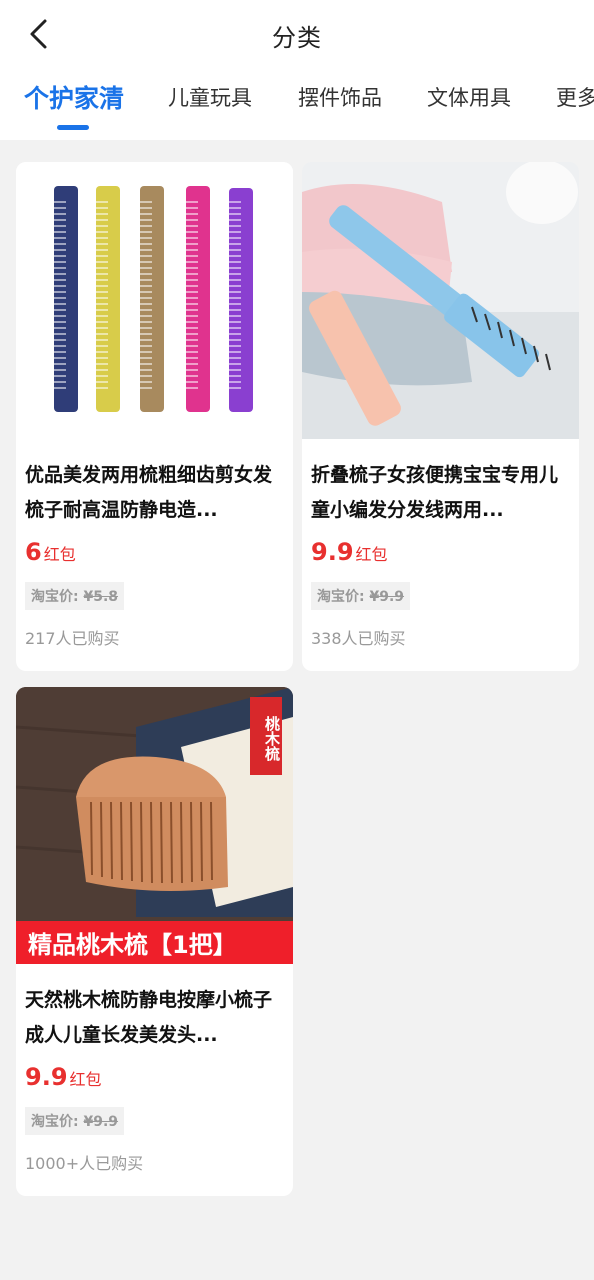 The height and width of the screenshot is (1280, 594). Describe the element at coordinates (101, 597) in the screenshot. I see `taobao-price-value: ¥5.8` at that location.